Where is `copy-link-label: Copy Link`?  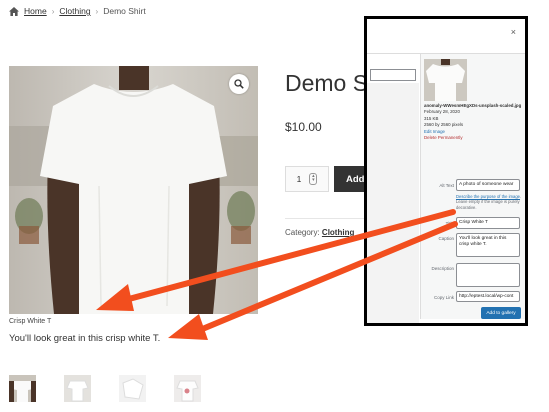
copy-link-label: Copy Link is located at coordinates (443, 297).